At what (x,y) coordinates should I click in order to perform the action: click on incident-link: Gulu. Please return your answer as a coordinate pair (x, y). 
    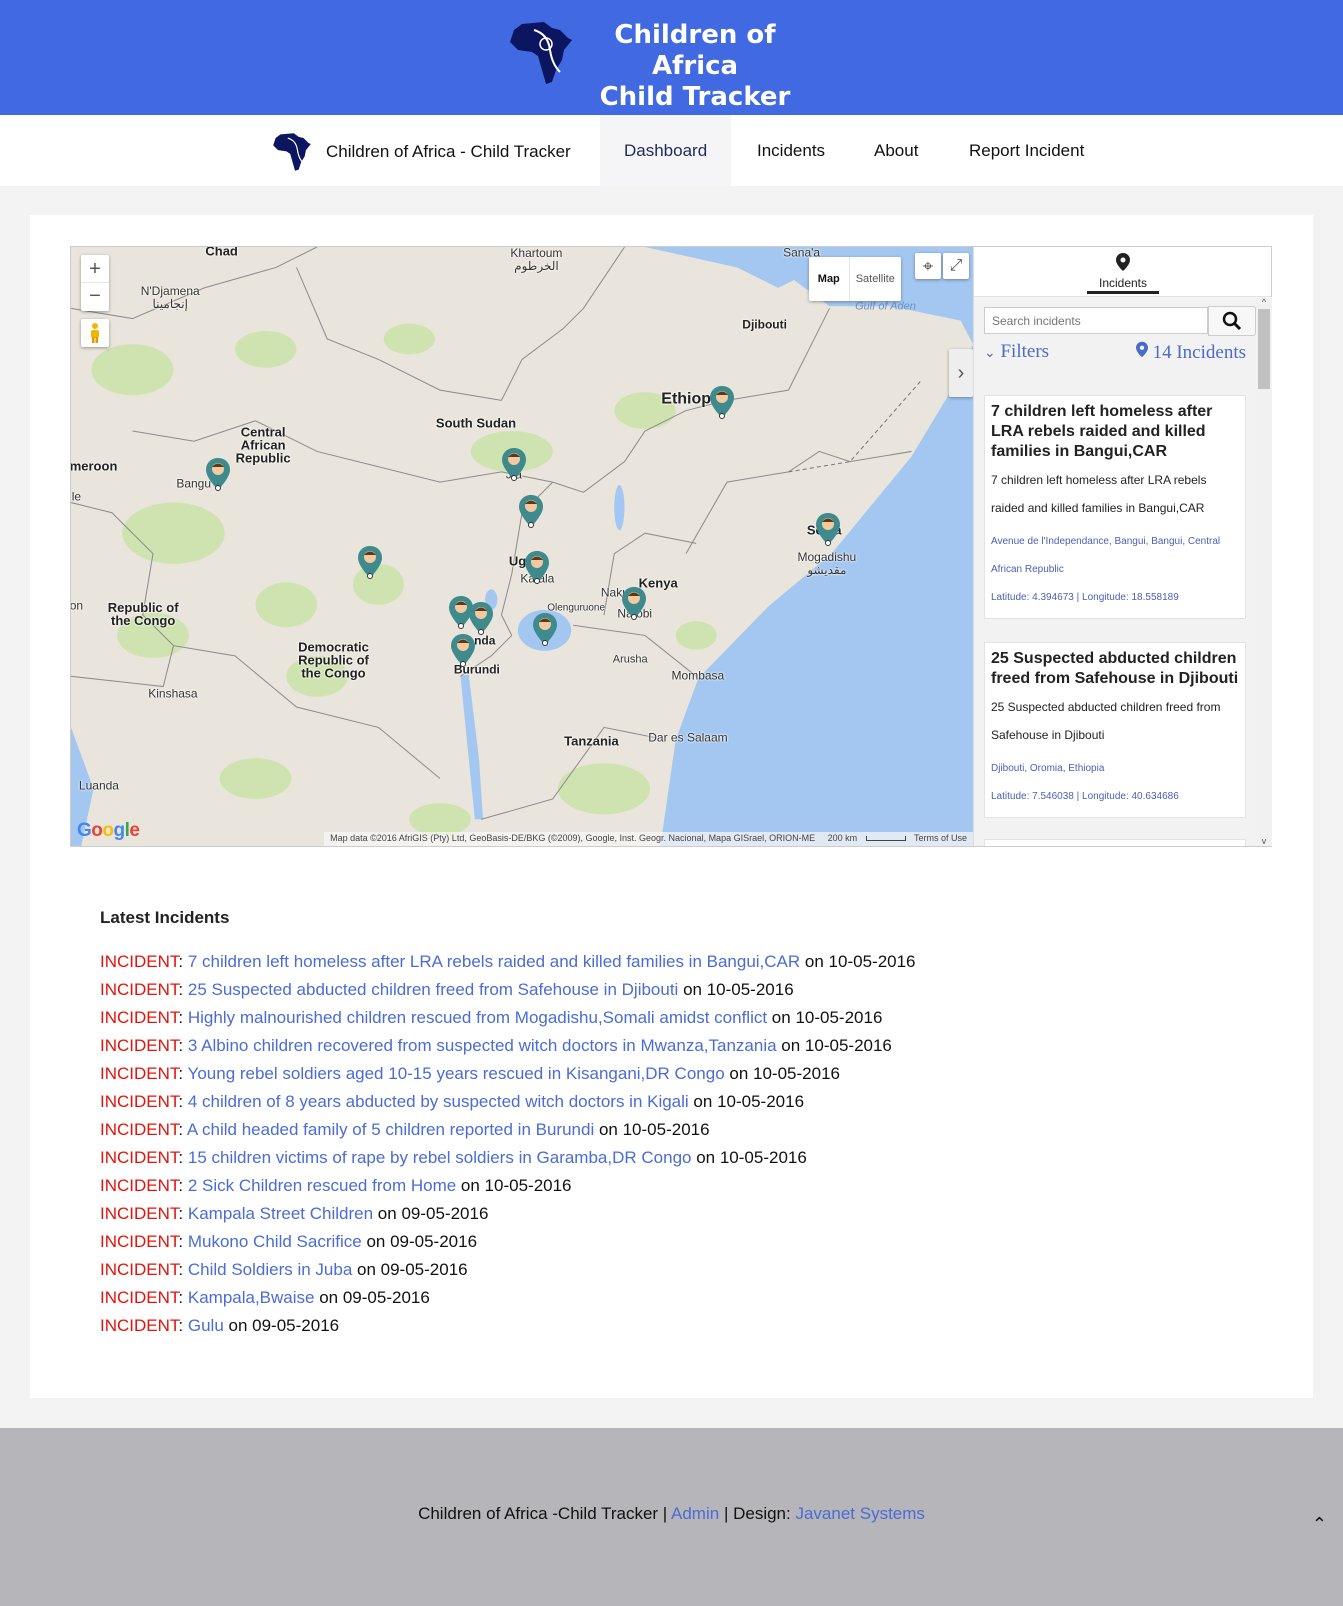
    Looking at the image, I should click on (206, 1325).